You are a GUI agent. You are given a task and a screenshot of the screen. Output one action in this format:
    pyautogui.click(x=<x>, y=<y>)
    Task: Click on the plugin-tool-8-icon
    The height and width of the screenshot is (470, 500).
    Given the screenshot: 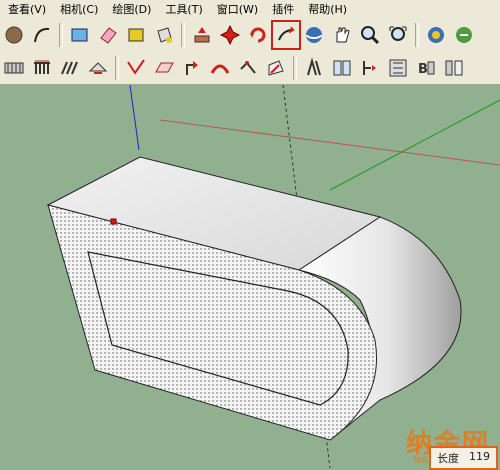 What is the action you would take?
    pyautogui.click(x=220, y=68)
    